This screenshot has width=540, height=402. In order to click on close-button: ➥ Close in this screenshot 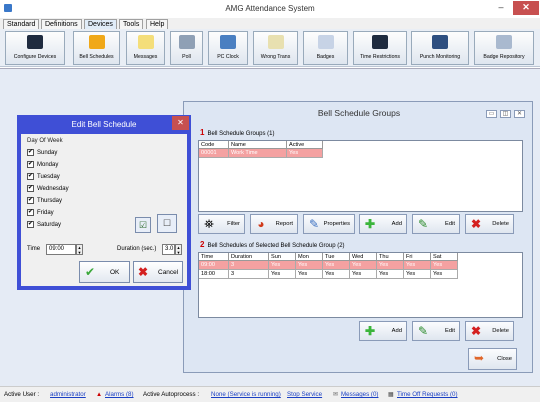, I will do `click(492, 359)`.